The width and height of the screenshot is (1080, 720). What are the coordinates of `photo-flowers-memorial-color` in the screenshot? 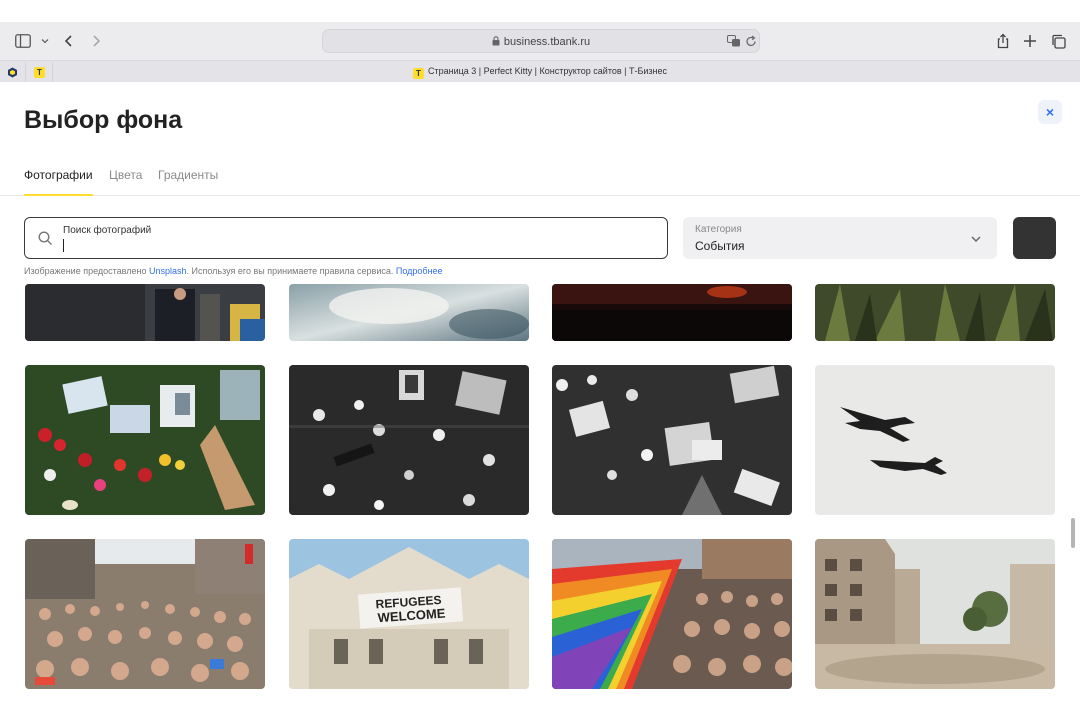 It's located at (145, 440).